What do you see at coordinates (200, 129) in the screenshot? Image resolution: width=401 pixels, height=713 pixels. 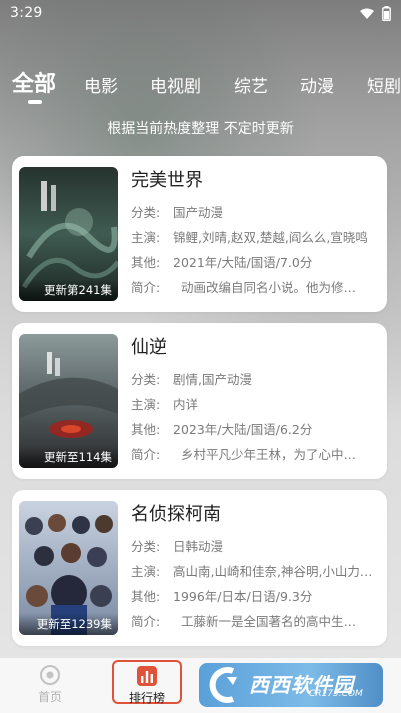 I see `ranking-subtitle: 根据当前热度整理 不定时更新` at bounding box center [200, 129].